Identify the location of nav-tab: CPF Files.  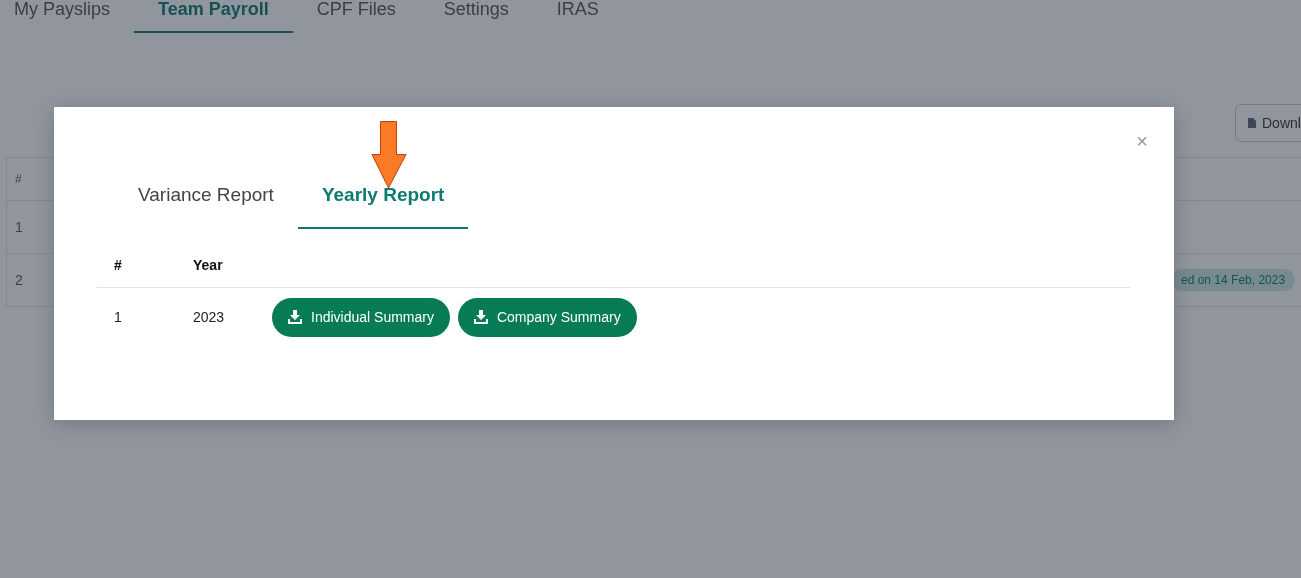
(356, 16).